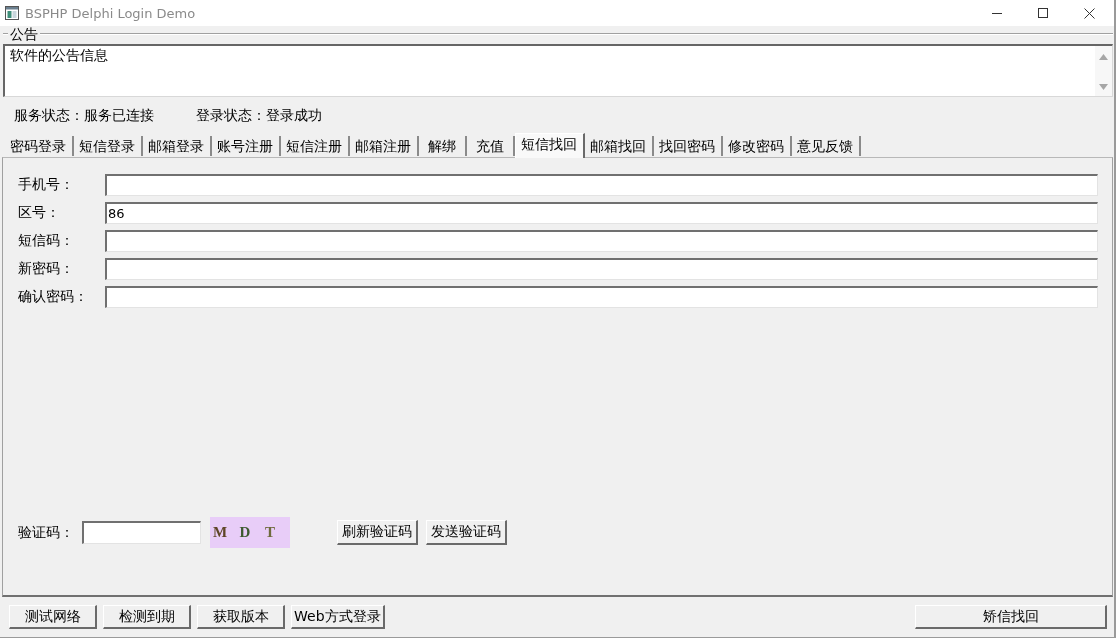  I want to click on status-text: 服务状态：服务已连接, so click(84, 115).